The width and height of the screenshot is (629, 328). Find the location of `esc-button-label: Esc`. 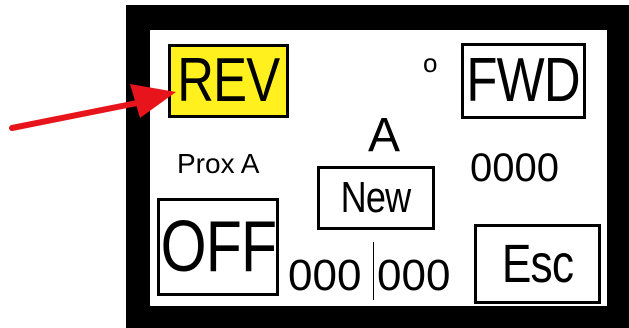

esc-button-label: Esc is located at coordinates (537, 264).